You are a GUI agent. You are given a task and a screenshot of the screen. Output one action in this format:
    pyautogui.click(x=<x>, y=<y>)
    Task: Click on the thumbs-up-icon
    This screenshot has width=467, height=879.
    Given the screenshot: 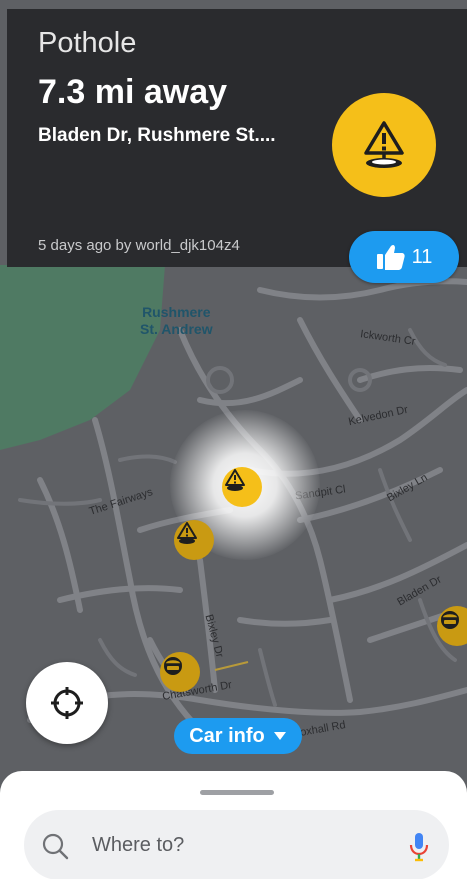 What is the action you would take?
    pyautogui.click(x=390, y=257)
    